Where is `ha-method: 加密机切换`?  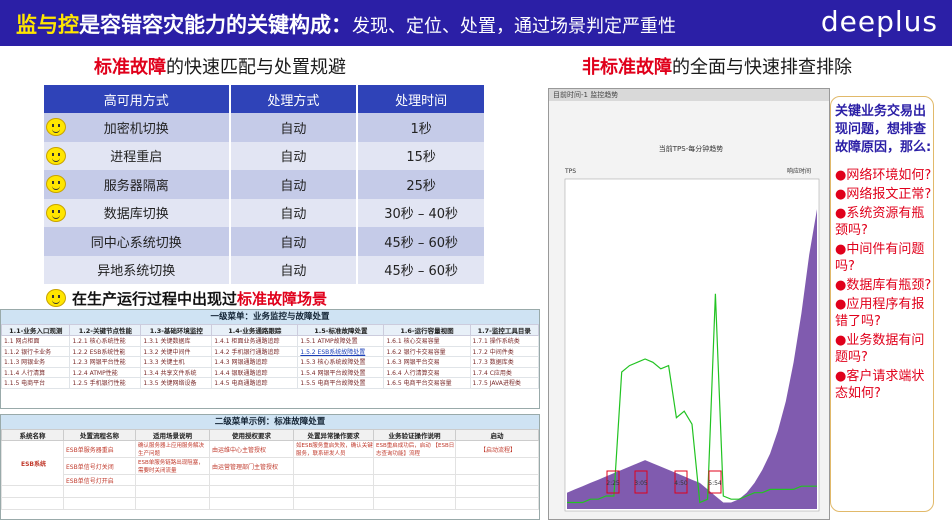
ha-method: 加密机切换 is located at coordinates (137, 127).